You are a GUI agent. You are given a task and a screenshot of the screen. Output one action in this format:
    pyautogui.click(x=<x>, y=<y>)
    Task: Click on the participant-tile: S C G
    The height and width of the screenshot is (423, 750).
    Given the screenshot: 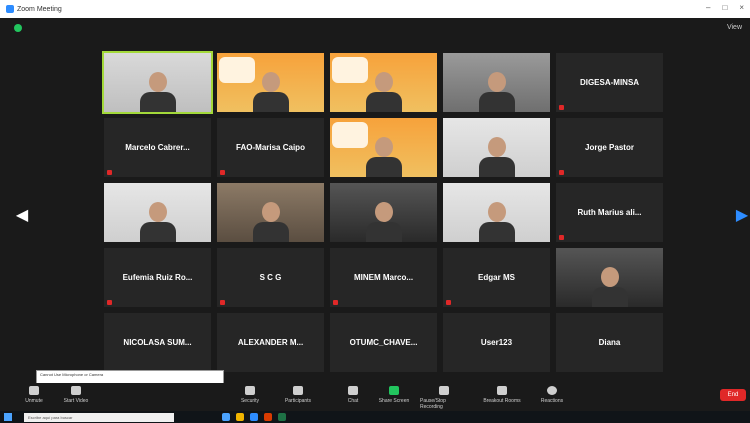 What is the action you would take?
    pyautogui.click(x=270, y=277)
    